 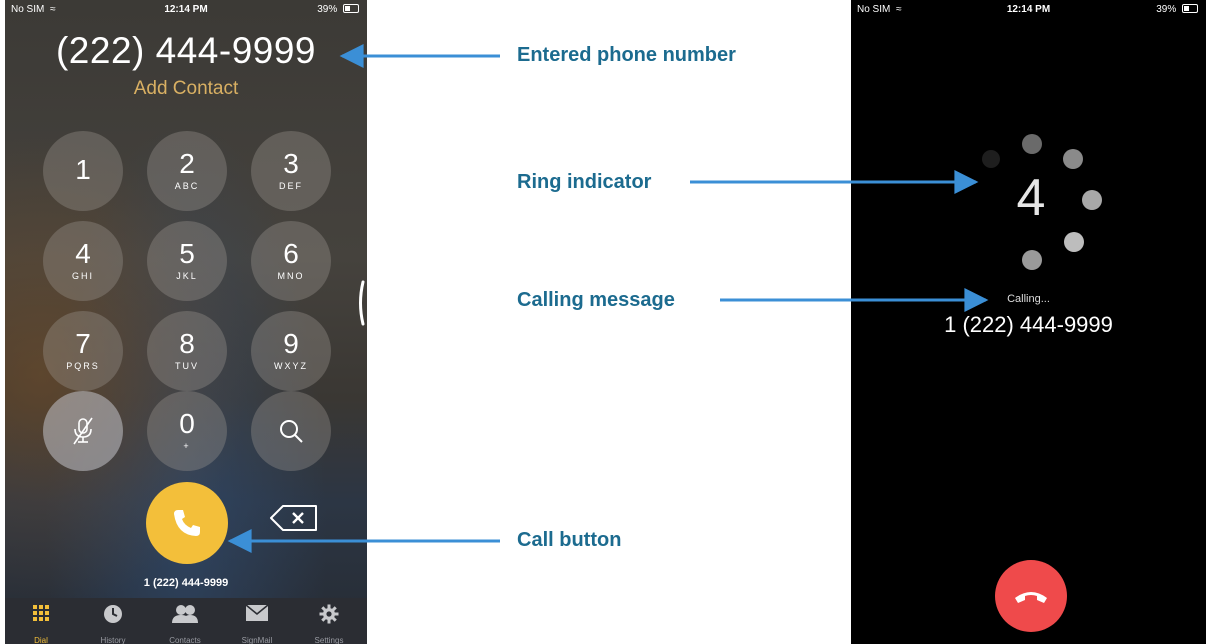 What do you see at coordinates (584, 182) in the screenshot?
I see `callout-ring-indicator: Ring indicator` at bounding box center [584, 182].